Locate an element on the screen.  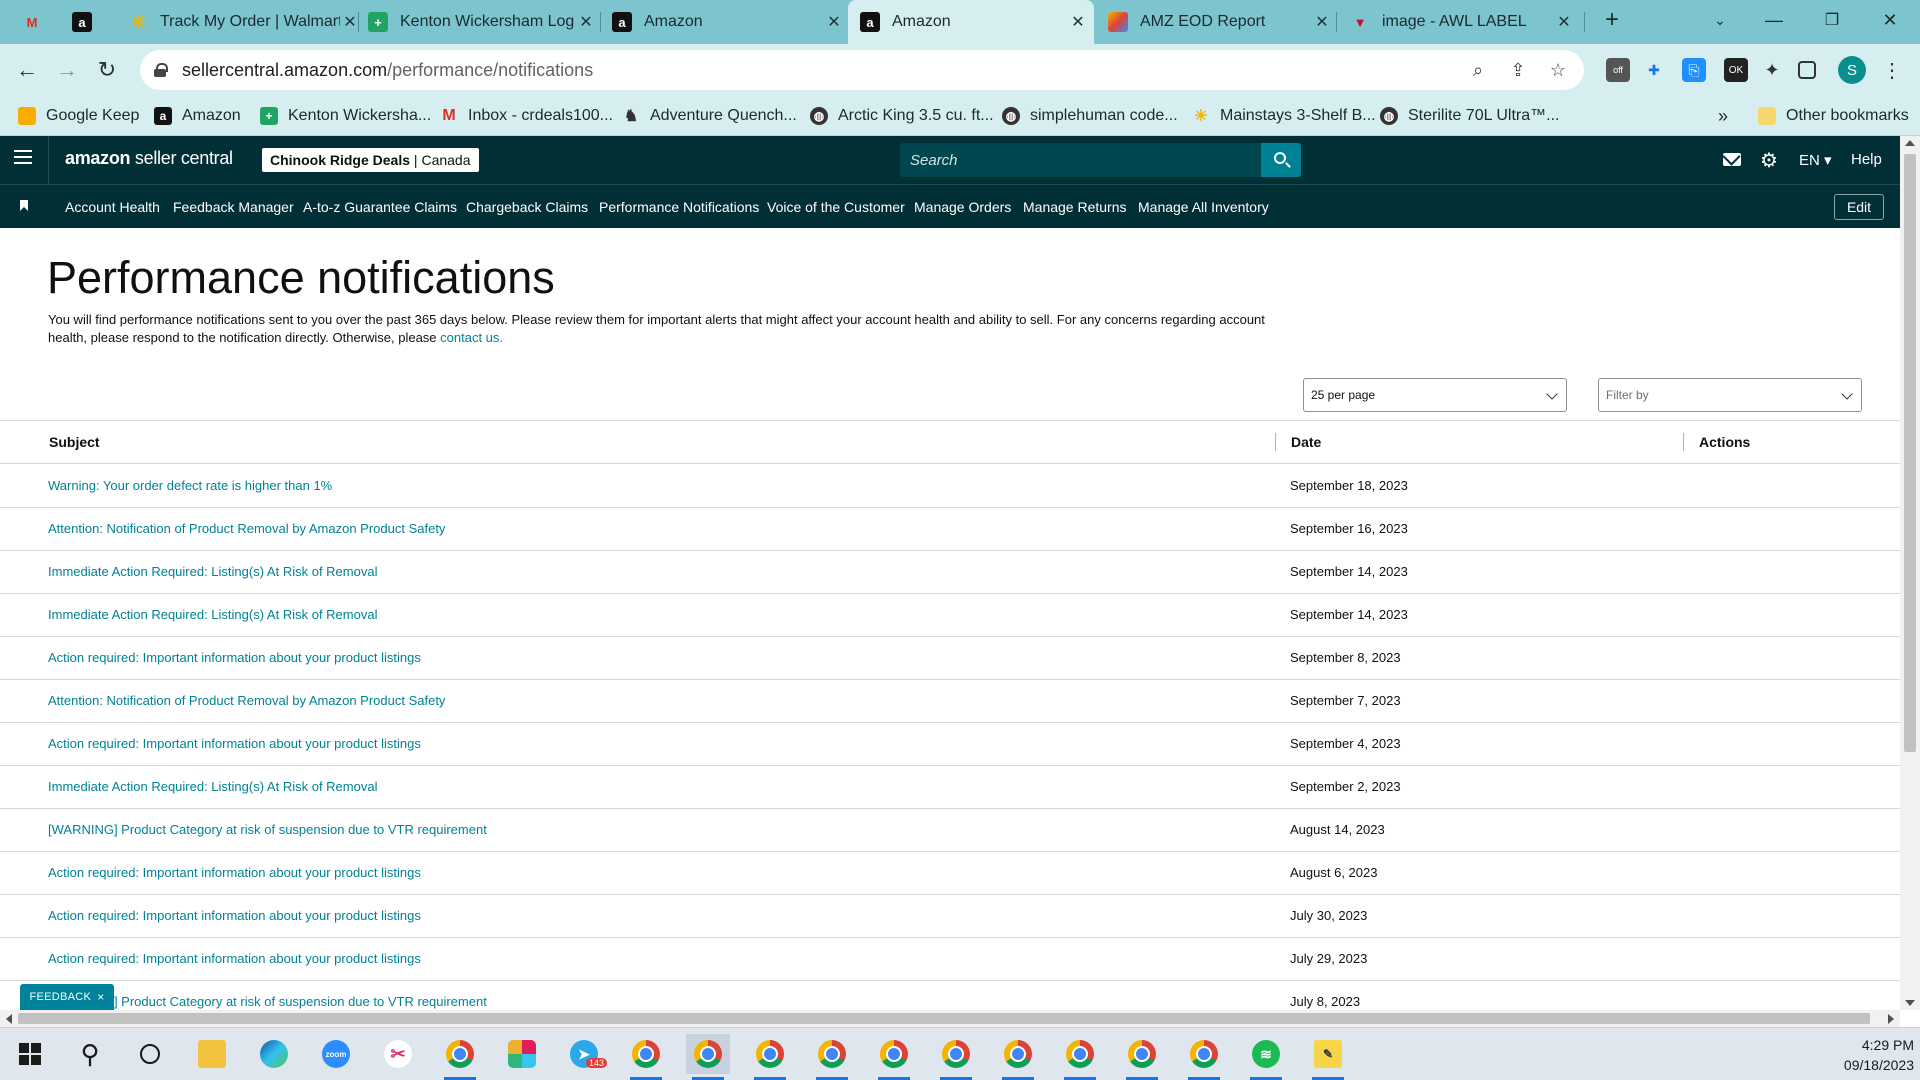
nav-manage-orders: Manage Orders is located at coordinates (962, 207).